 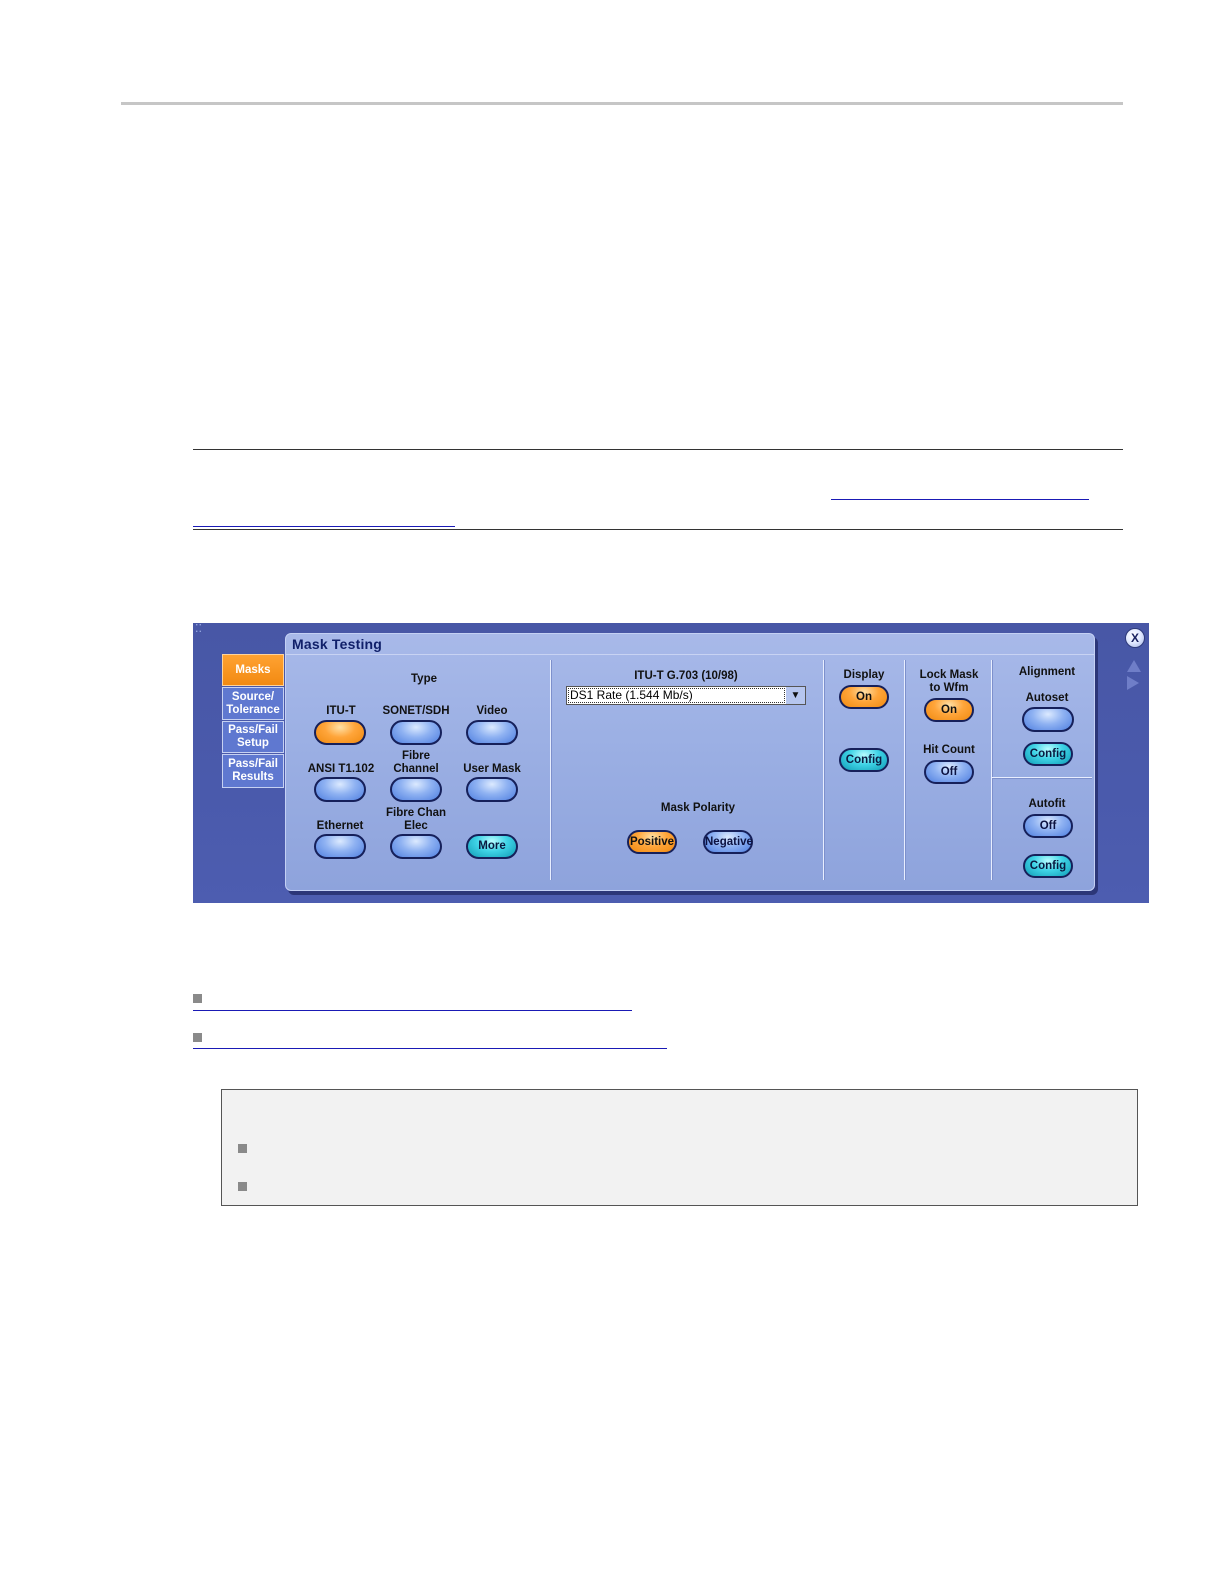 I want to click on positive-polarity-button: Positive, so click(x=652, y=842).